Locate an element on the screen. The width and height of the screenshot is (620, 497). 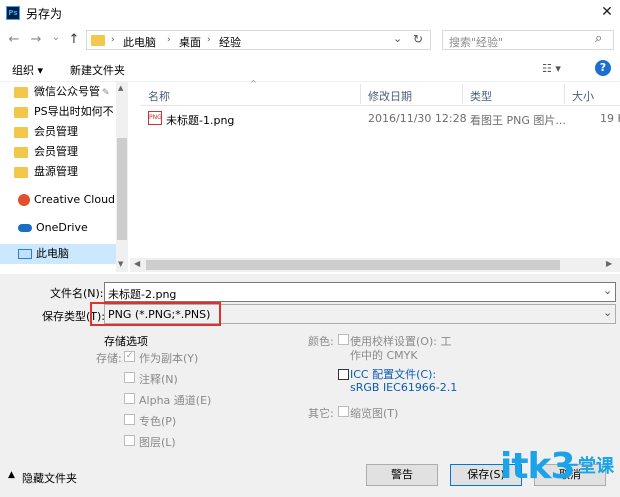
sidebar-item-member-2: 会员管理 is located at coordinates (46, 152).